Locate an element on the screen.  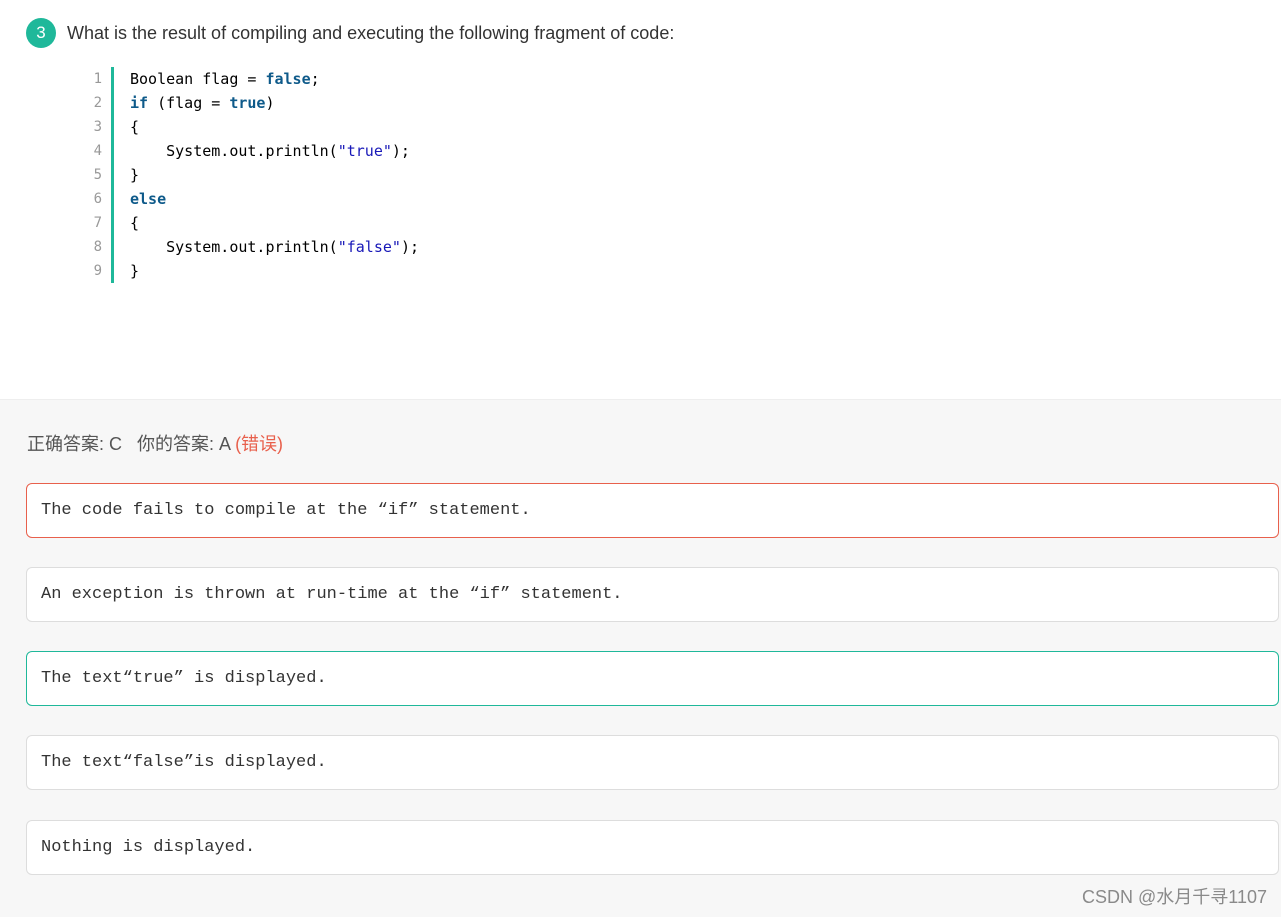
answer-status: (错误) is located at coordinates (259, 444).